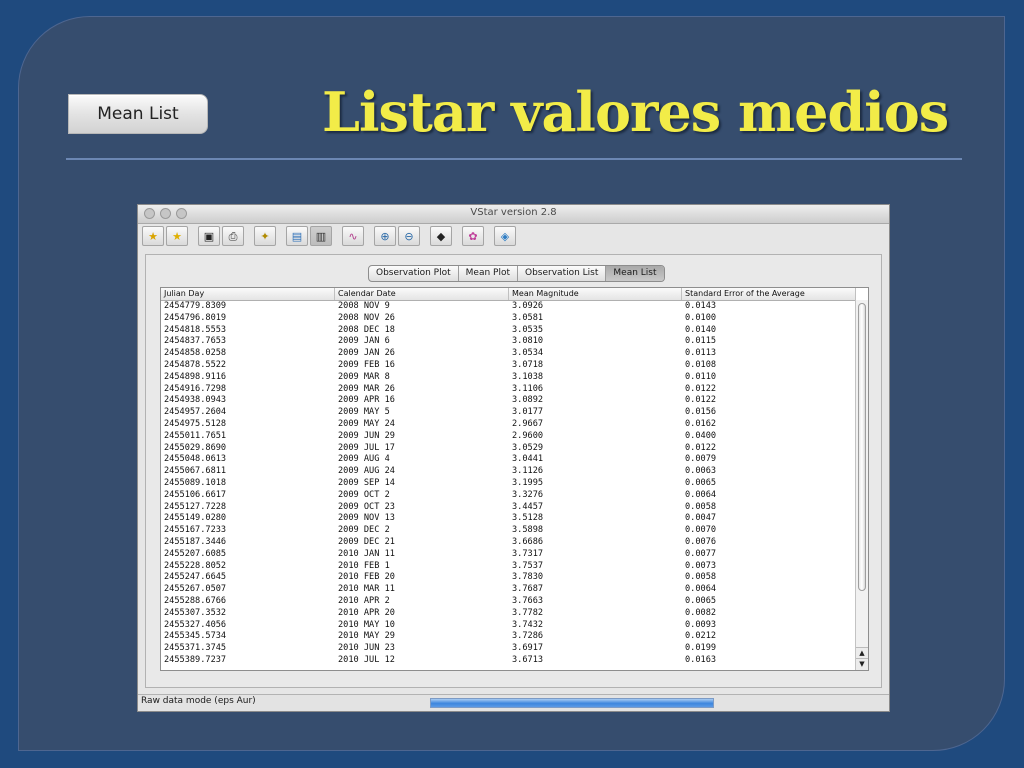 This screenshot has height=768, width=1024. What do you see at coordinates (409, 236) in the screenshot?
I see `zoom-out-icon: ⊖` at bounding box center [409, 236].